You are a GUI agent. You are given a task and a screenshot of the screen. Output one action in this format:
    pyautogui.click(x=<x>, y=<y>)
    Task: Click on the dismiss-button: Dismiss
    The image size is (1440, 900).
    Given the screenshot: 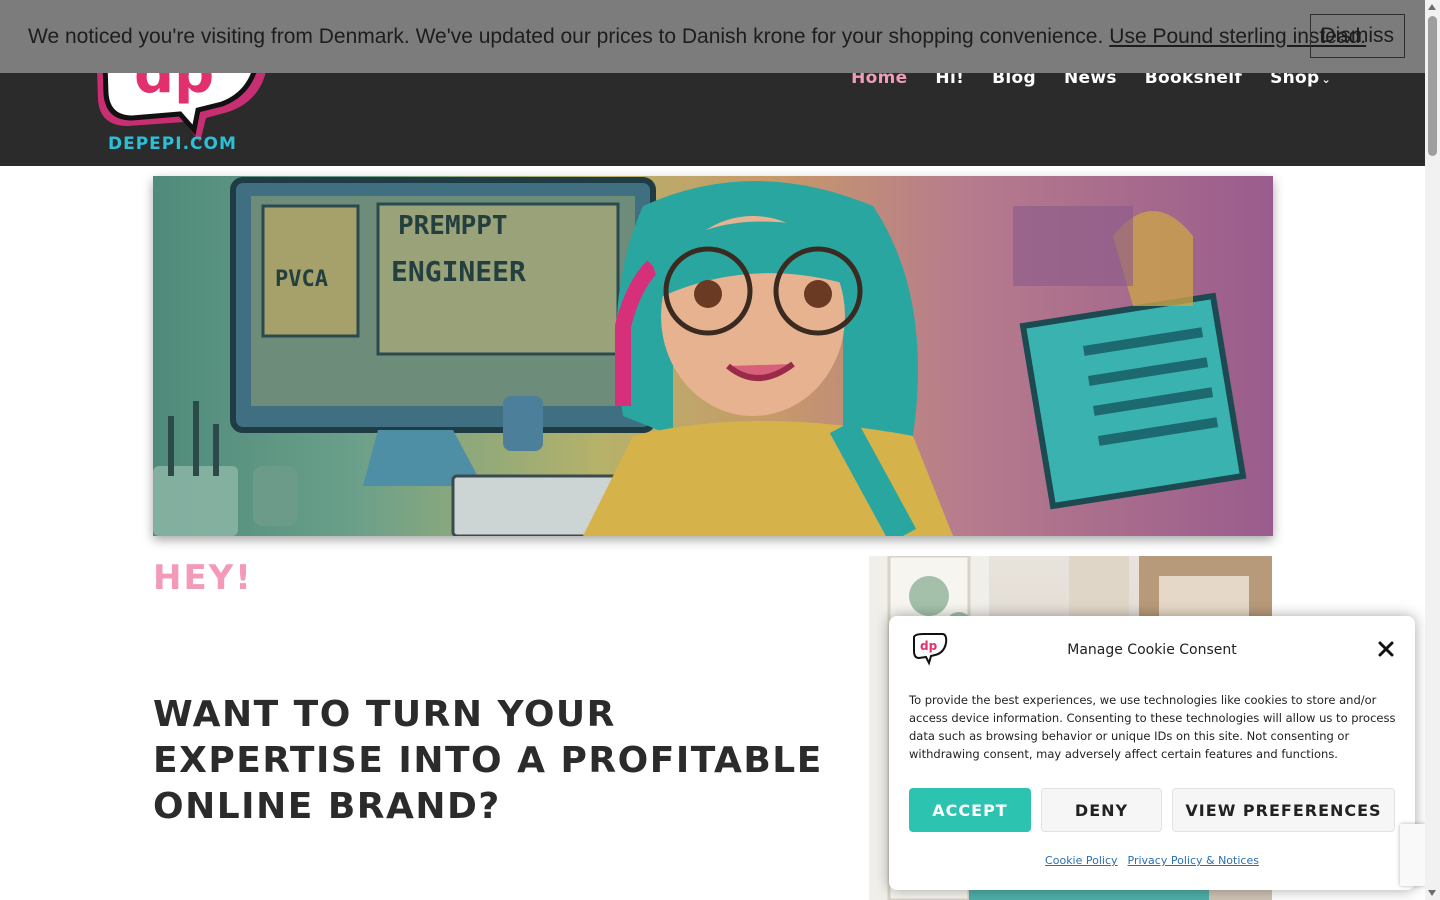 What is the action you would take?
    pyautogui.click(x=1357, y=36)
    